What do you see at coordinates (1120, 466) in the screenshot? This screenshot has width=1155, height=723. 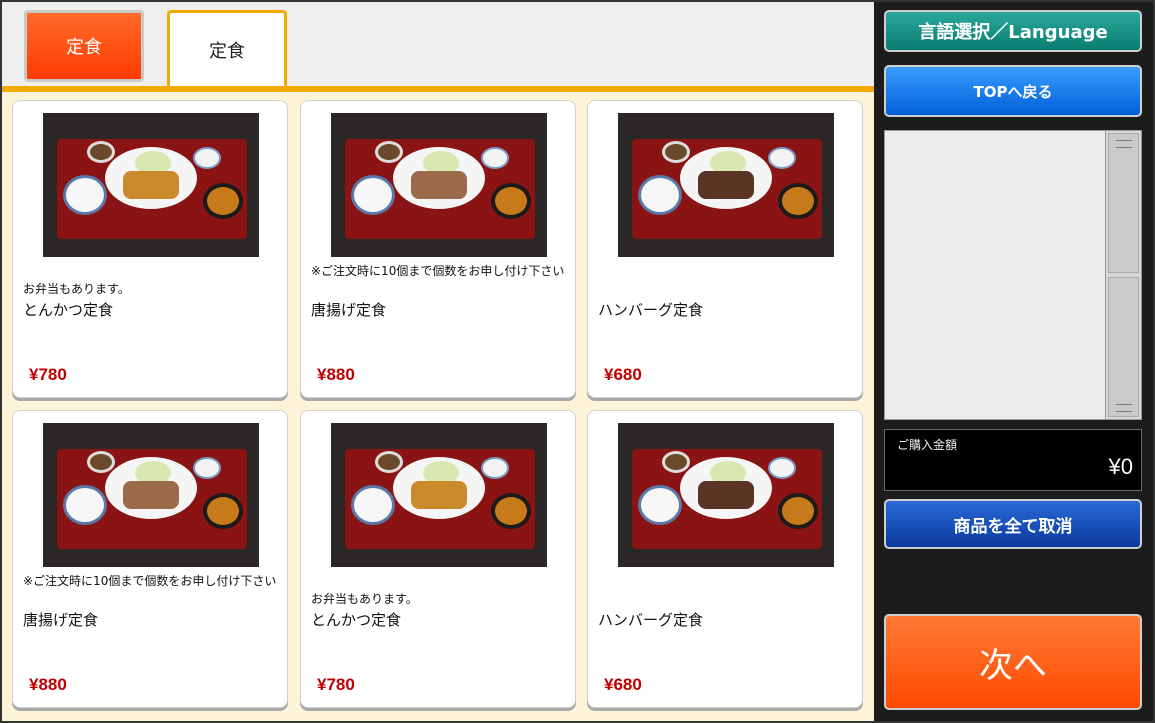 I see `total-value: ¥0` at bounding box center [1120, 466].